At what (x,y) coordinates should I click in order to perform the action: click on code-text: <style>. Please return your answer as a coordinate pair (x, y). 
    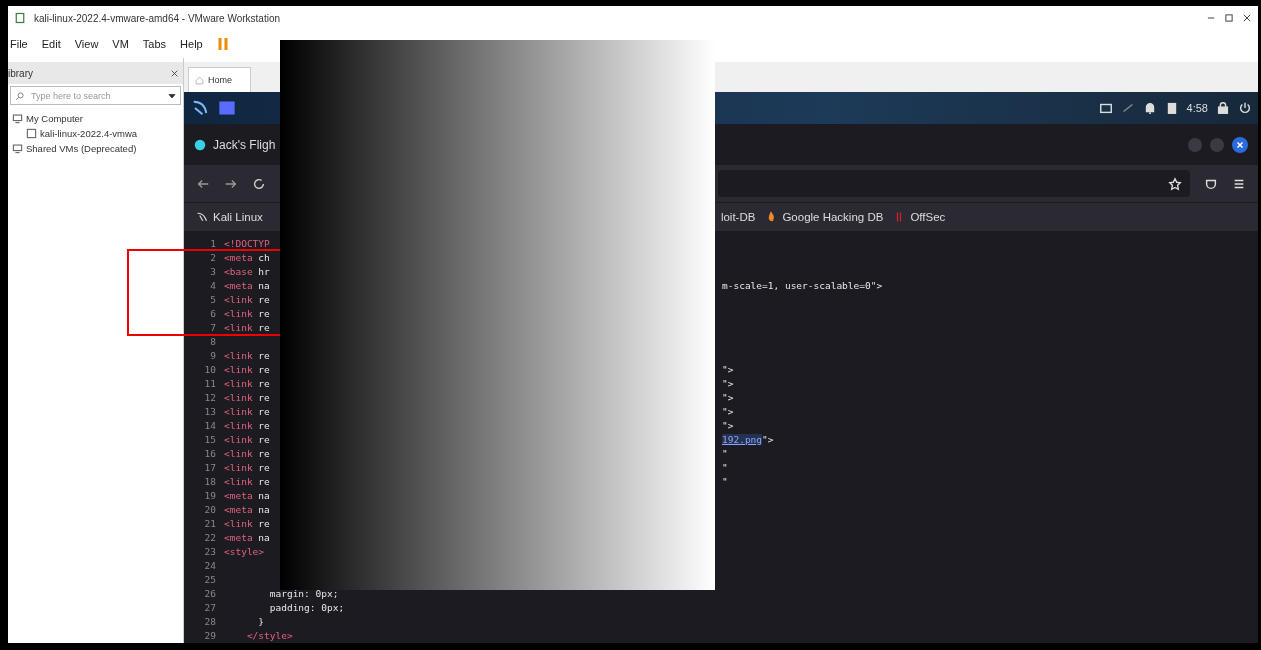
    Looking at the image, I should click on (245, 552).